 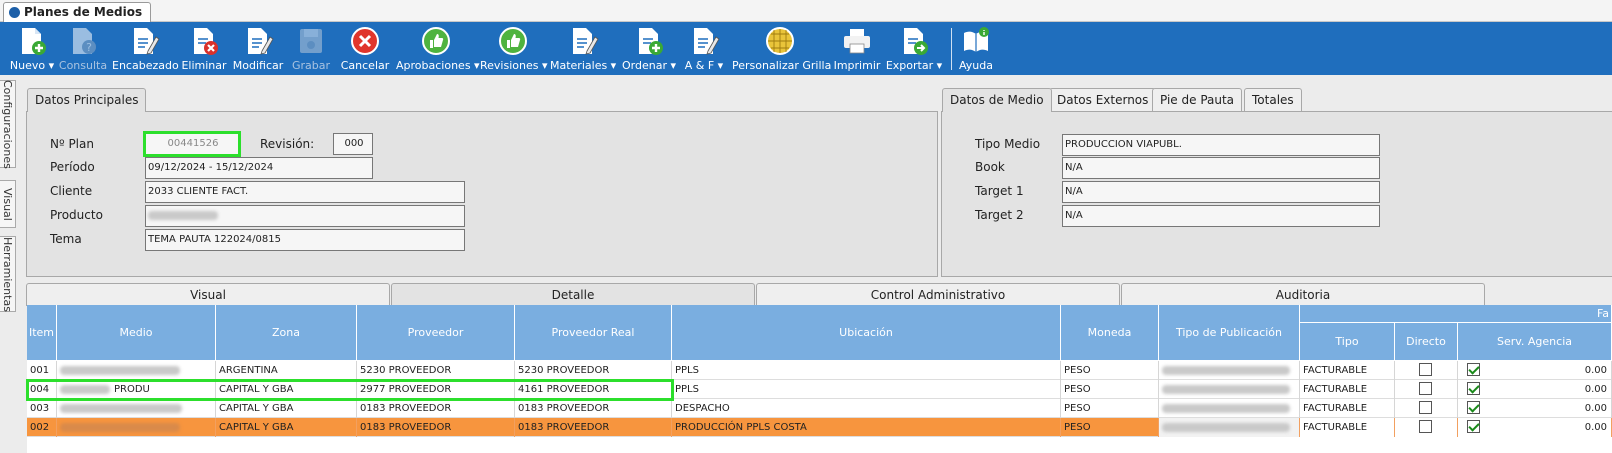 I want to click on doc-delete-icon, so click(x=206, y=41).